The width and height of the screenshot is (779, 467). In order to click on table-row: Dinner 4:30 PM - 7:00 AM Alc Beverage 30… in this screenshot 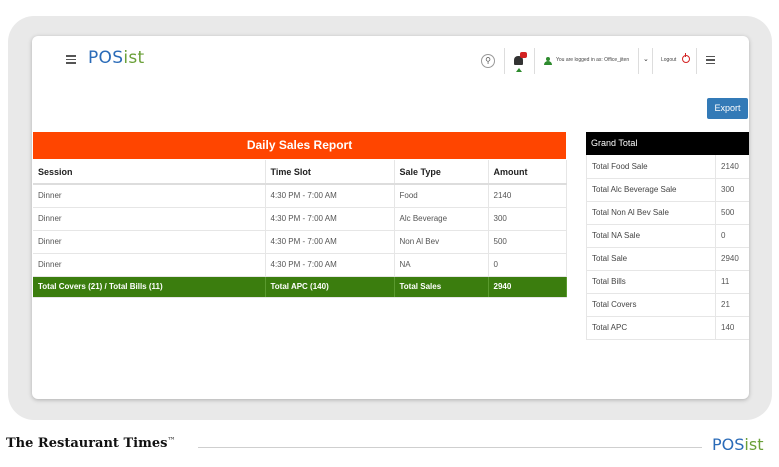, I will do `click(300, 219)`.